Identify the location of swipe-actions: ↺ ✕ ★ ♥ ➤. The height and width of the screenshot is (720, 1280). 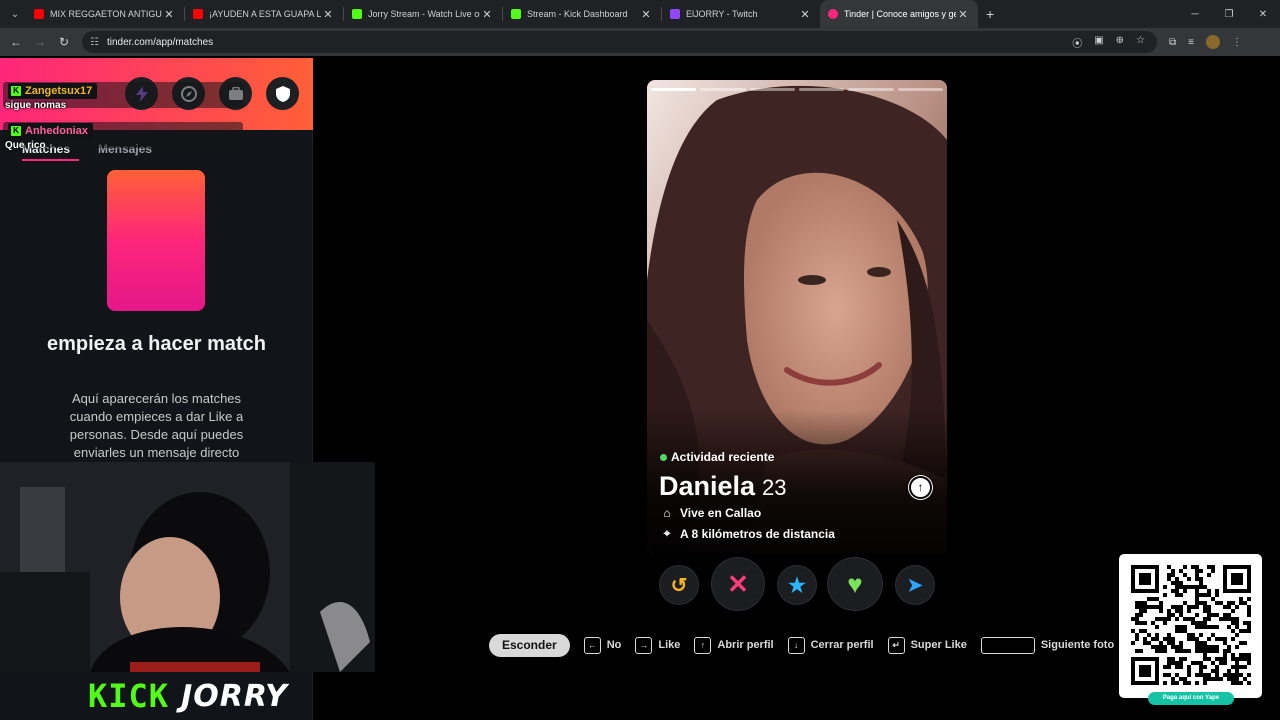
(798, 585).